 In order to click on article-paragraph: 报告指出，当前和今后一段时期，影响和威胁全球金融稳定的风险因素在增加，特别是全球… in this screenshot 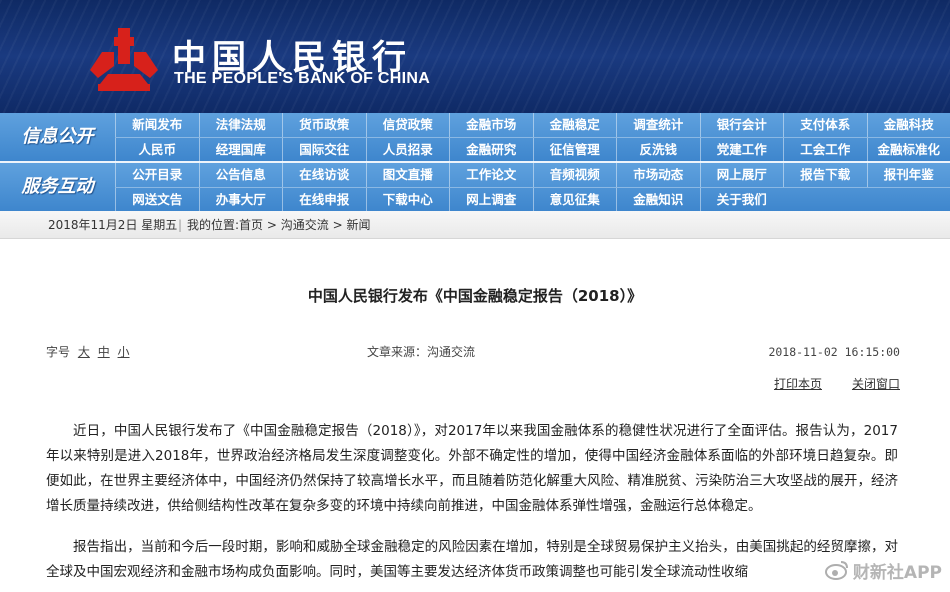, I will do `click(472, 559)`.